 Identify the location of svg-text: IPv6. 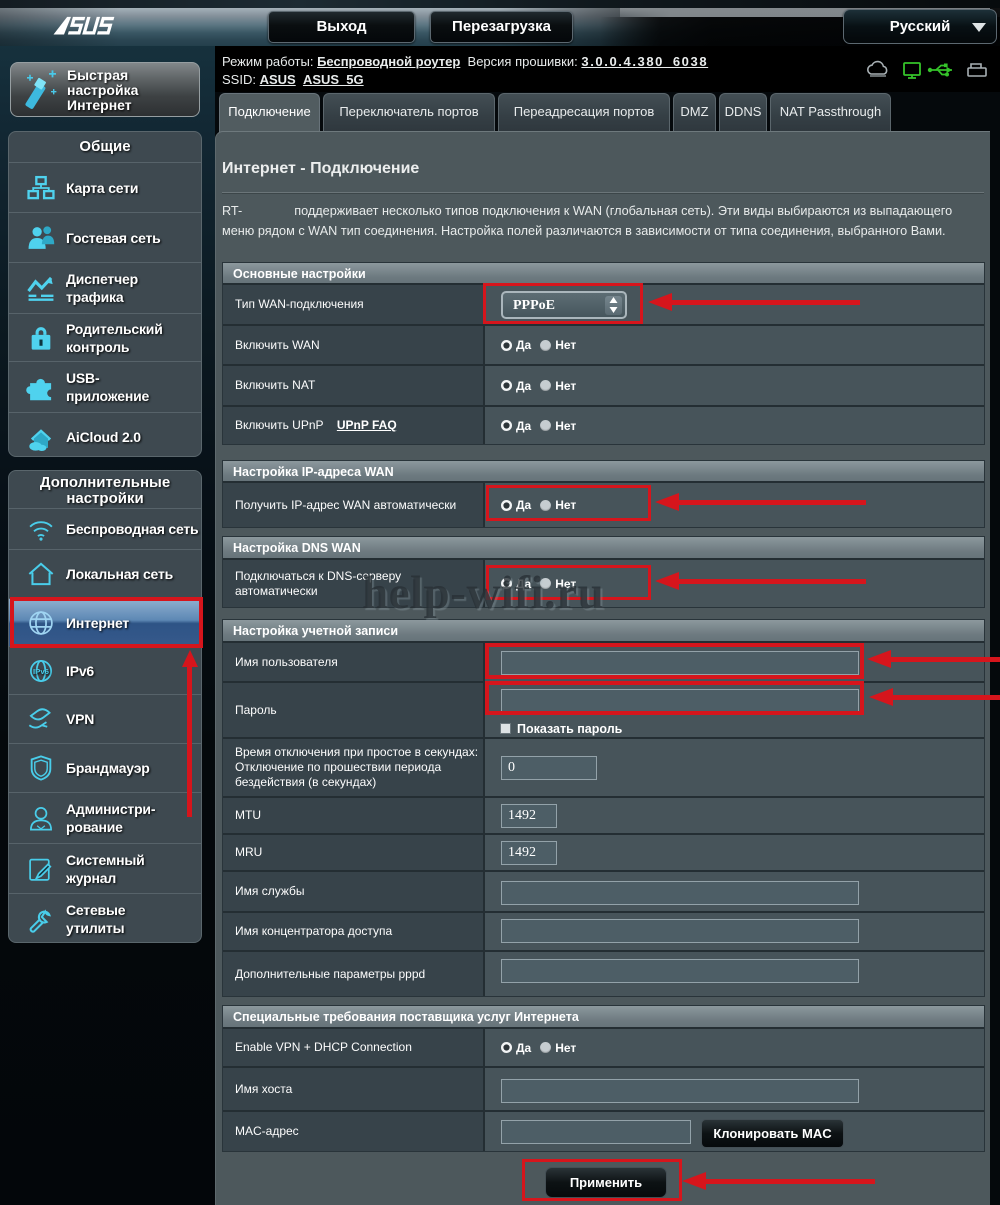
(41, 671).